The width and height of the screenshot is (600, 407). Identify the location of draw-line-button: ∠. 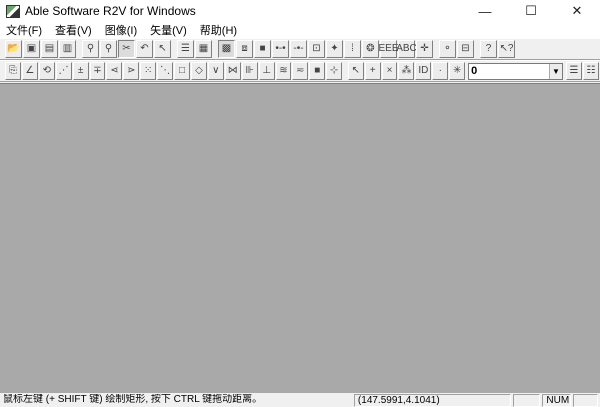
(29, 71).